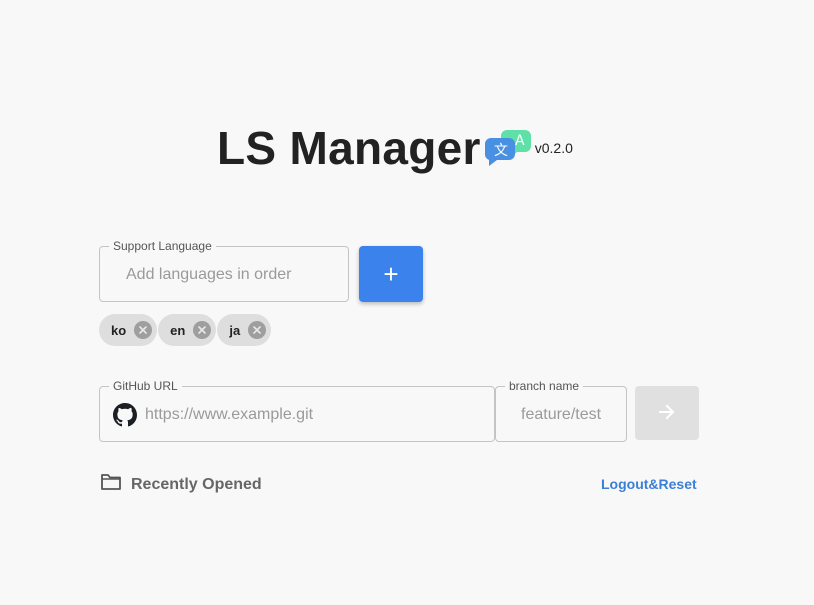 The image size is (814, 605). Describe the element at coordinates (501, 151) in the screenshot. I see `svg-text: 文` at that location.